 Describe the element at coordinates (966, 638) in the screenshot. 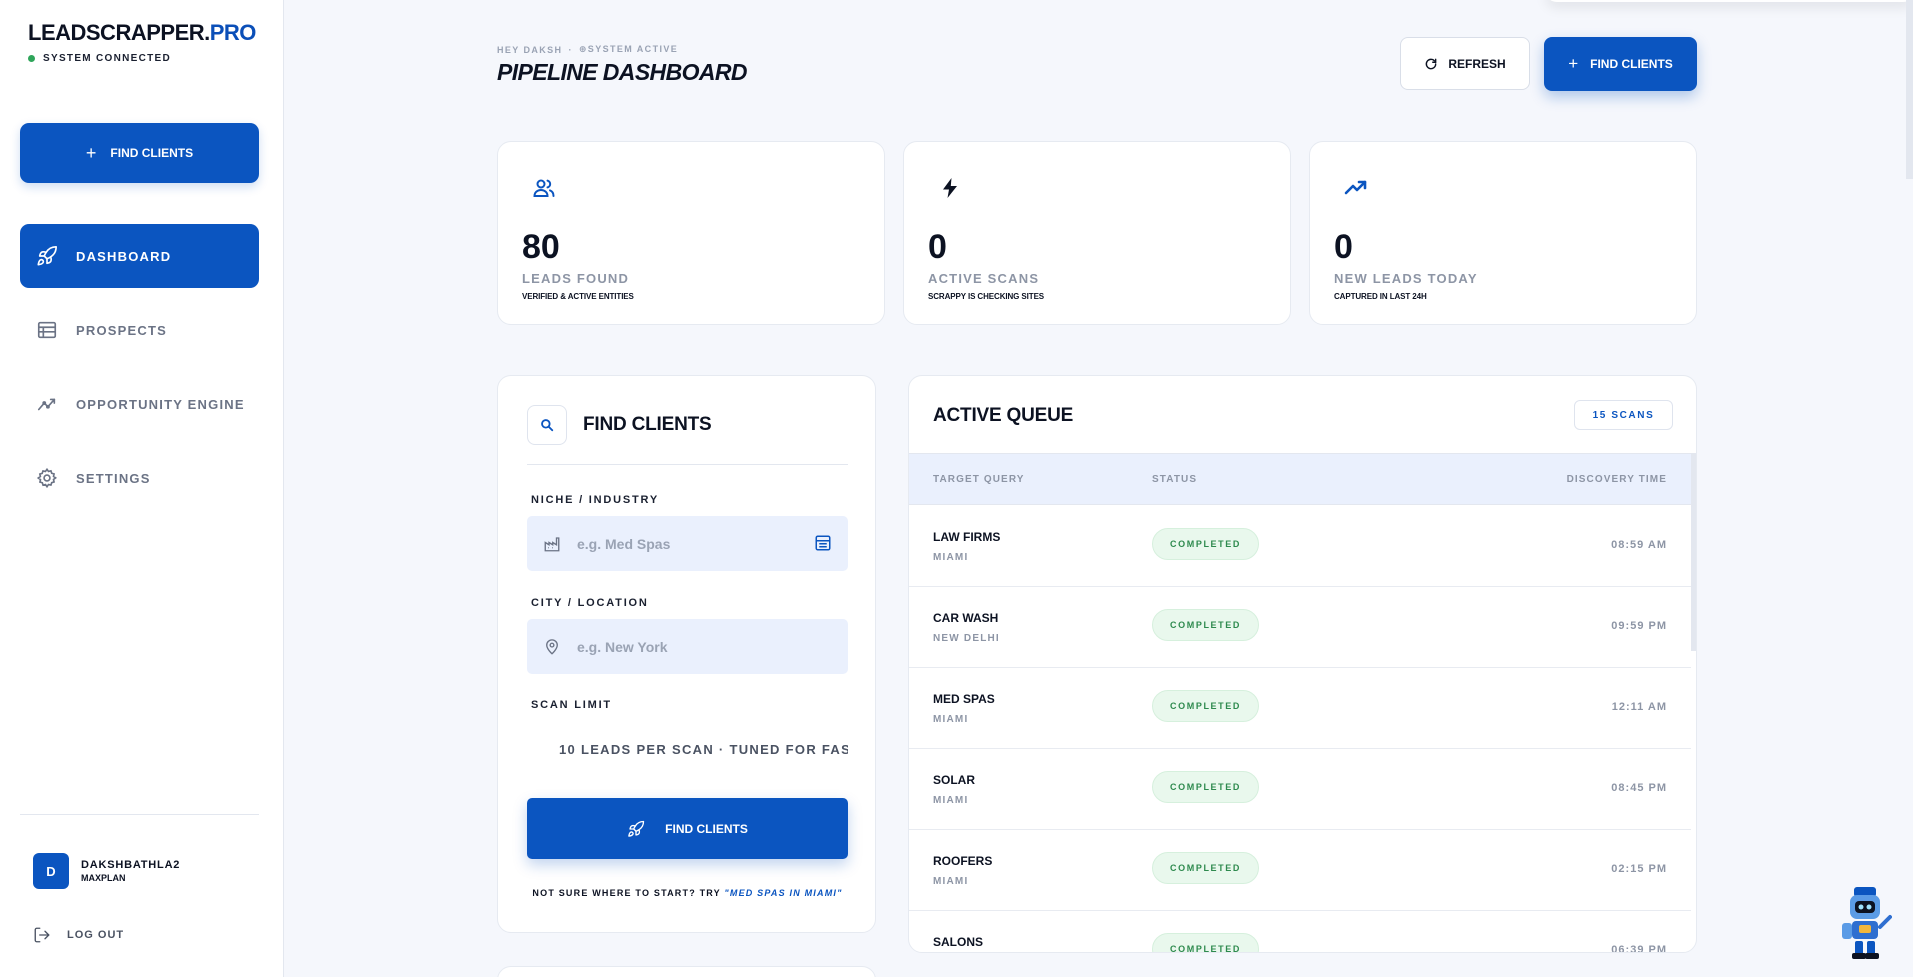

I see `row-city: NEW DELHI` at that location.